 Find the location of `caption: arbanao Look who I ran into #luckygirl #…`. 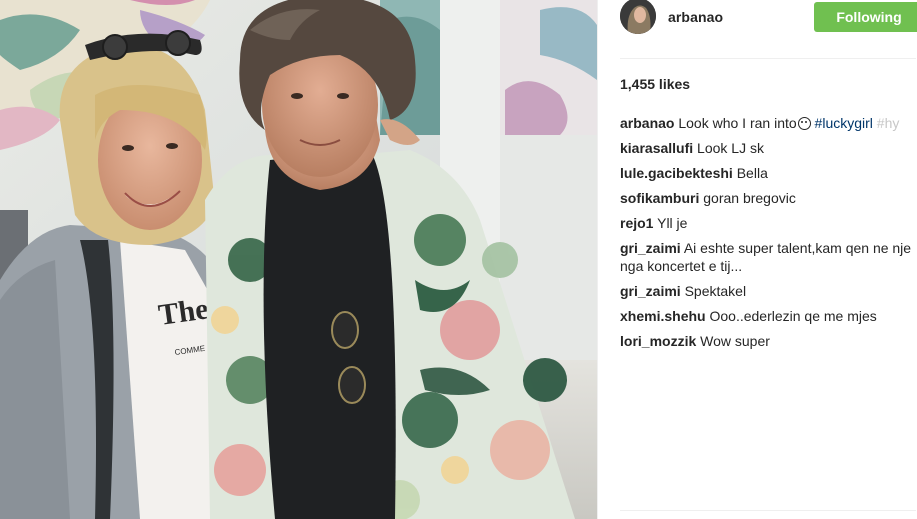

caption: arbanao Look who I ran into #luckygirl #… is located at coordinates (768, 123).